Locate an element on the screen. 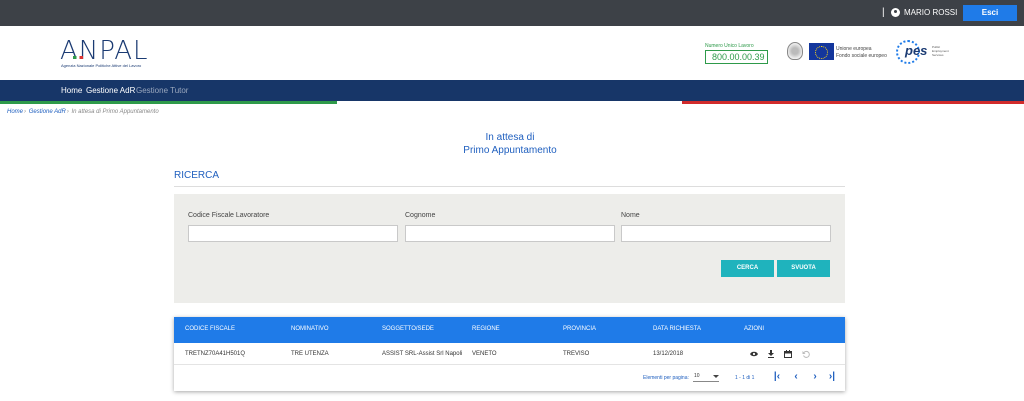  eu-line-1: Unione europea is located at coordinates (854, 49).